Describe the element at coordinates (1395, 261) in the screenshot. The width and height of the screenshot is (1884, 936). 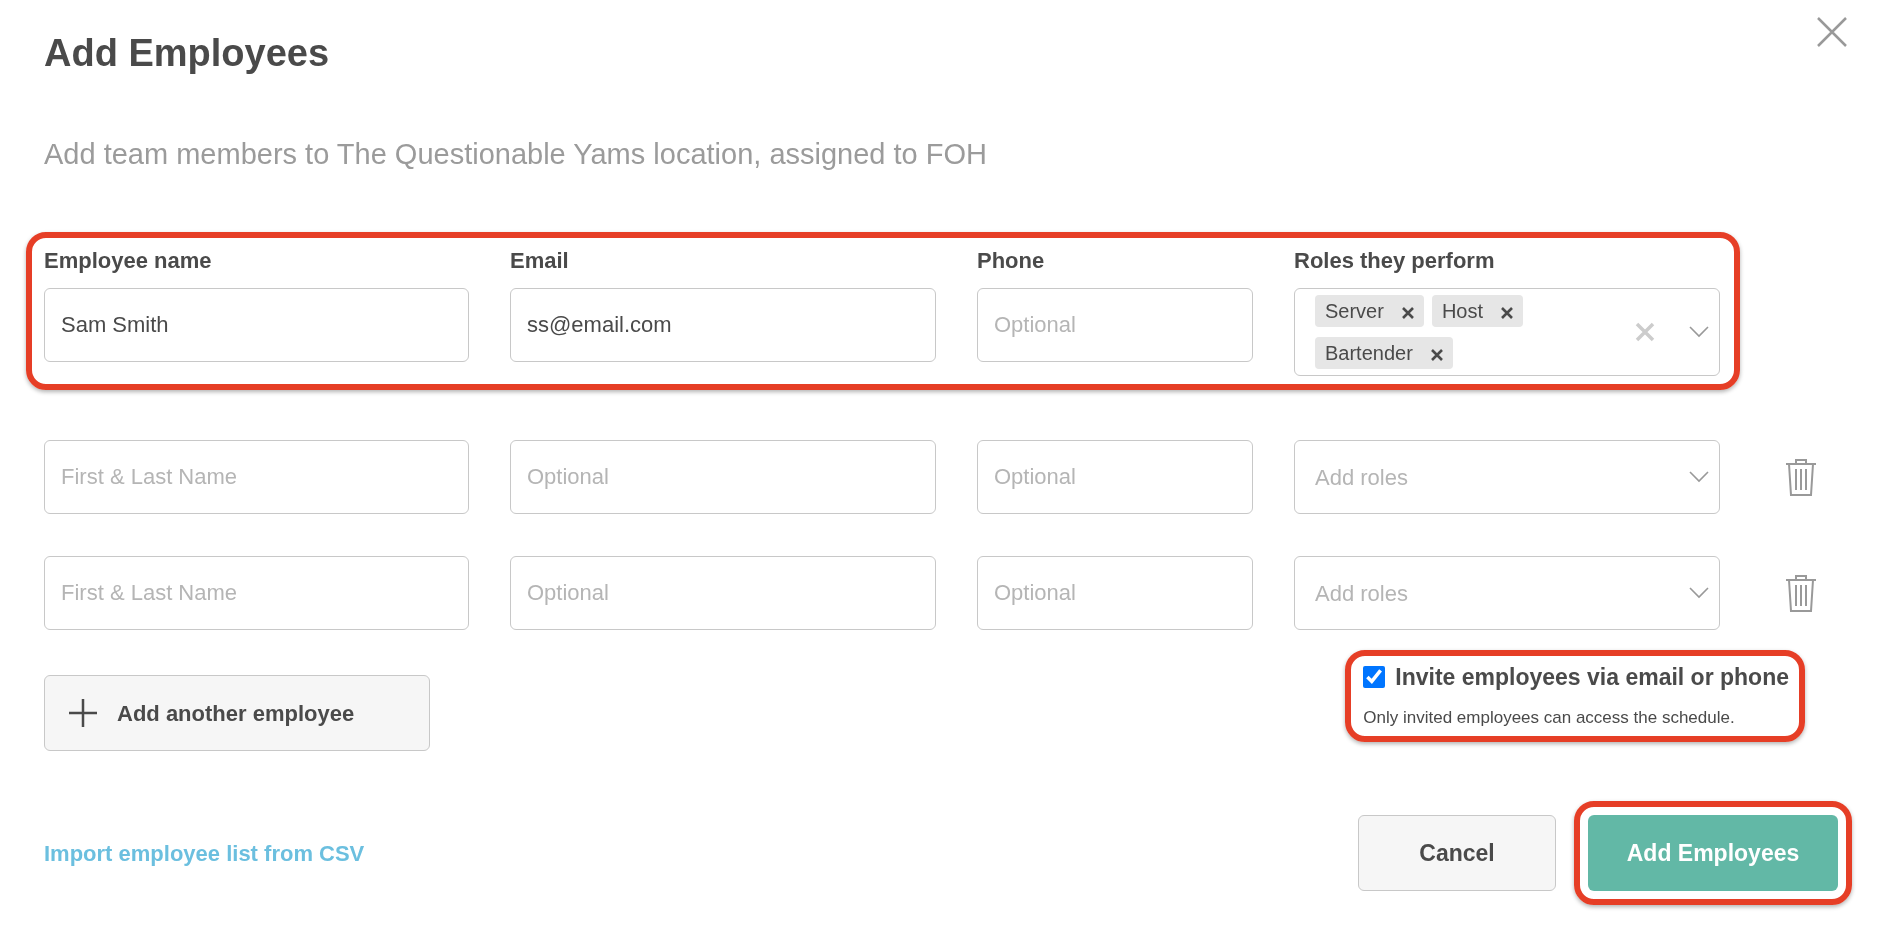
I see `column-label: Roles they perform` at that location.